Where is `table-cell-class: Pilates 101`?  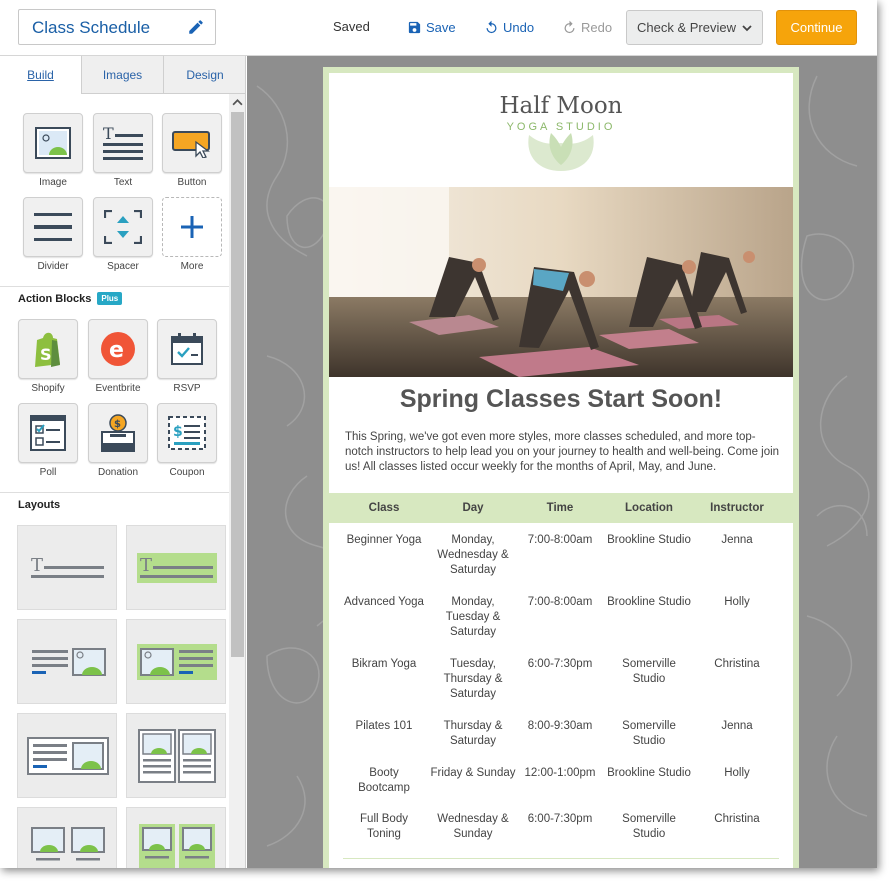
table-cell-class: Pilates 101 is located at coordinates (384, 726).